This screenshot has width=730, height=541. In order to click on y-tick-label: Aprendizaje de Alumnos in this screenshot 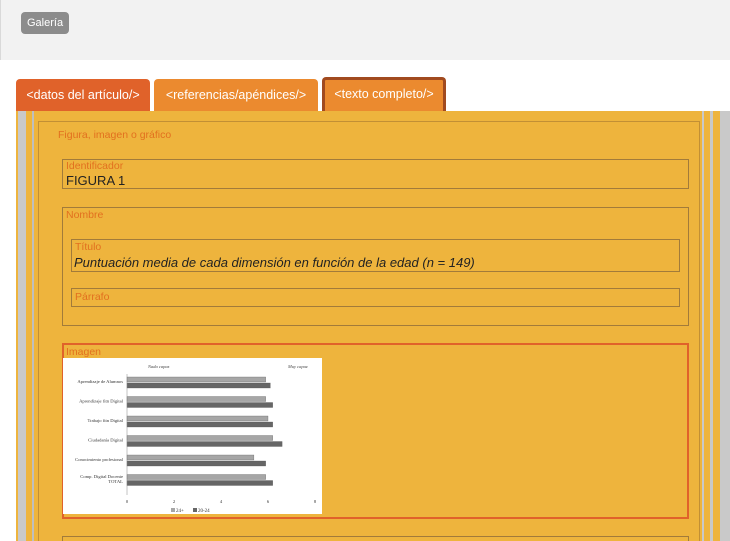, I will do `click(100, 381)`.